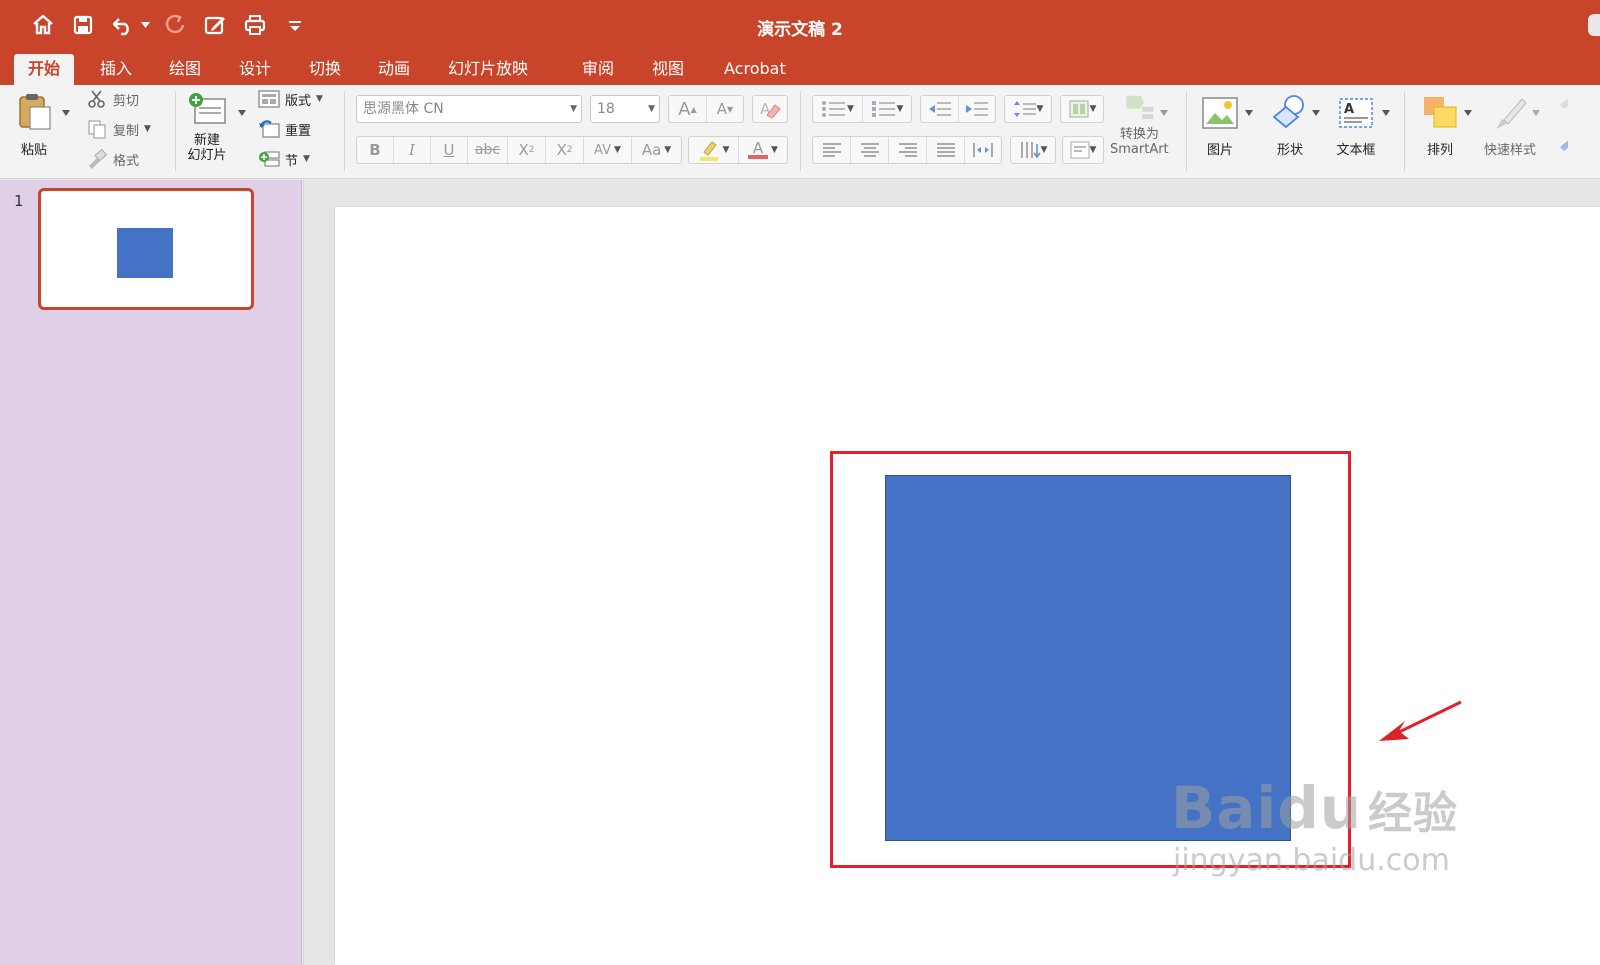  What do you see at coordinates (97, 129) in the screenshot?
I see `copy-icon` at bounding box center [97, 129].